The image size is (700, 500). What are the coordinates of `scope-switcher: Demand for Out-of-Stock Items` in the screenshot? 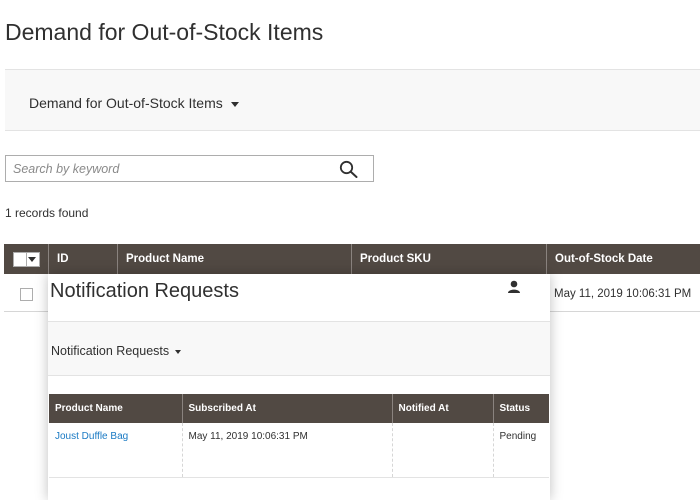 It's located at (134, 103).